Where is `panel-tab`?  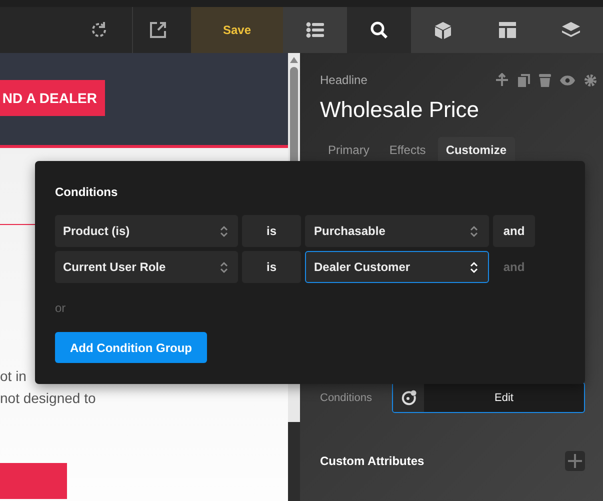 panel-tab is located at coordinates (379, 30).